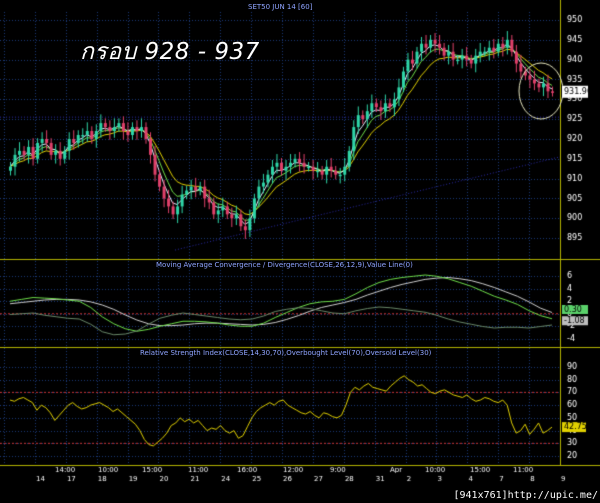 This screenshot has height=503, width=600. I want to click on watermark: [941x761]http://upic.me/, so click(526, 495).